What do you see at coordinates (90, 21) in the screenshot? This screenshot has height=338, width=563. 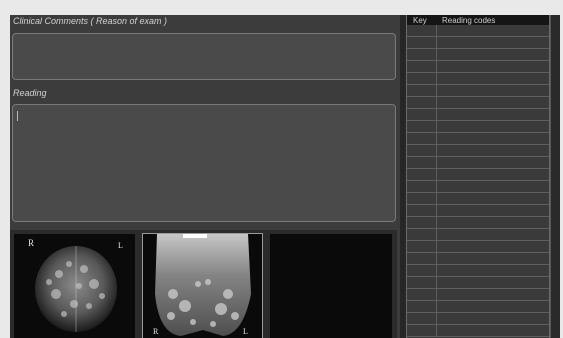 I see `clinical-comments-label: Clinical Comments ( Reason of exam )` at bounding box center [90, 21].